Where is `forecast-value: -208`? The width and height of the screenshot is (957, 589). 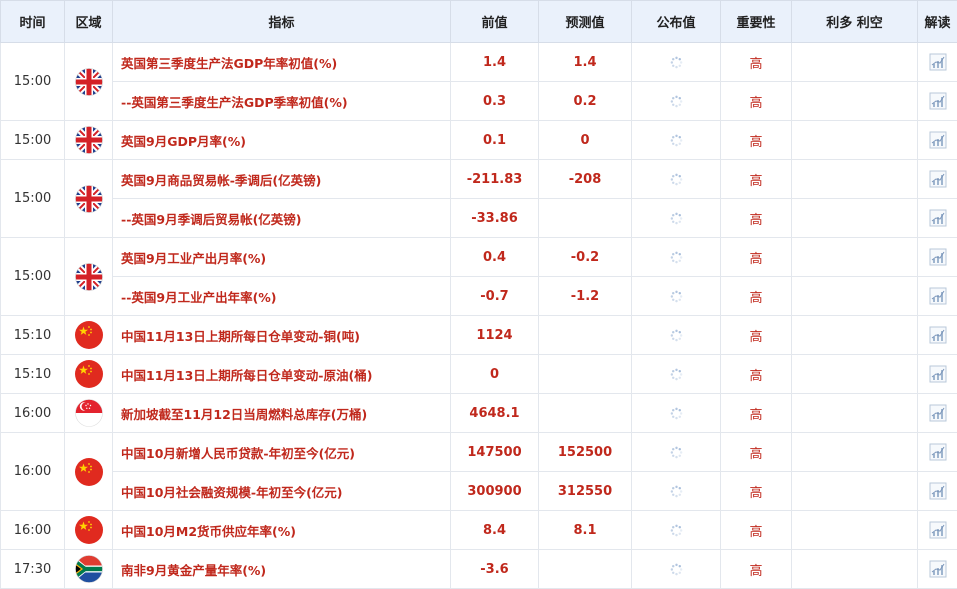 forecast-value: -208 is located at coordinates (585, 179).